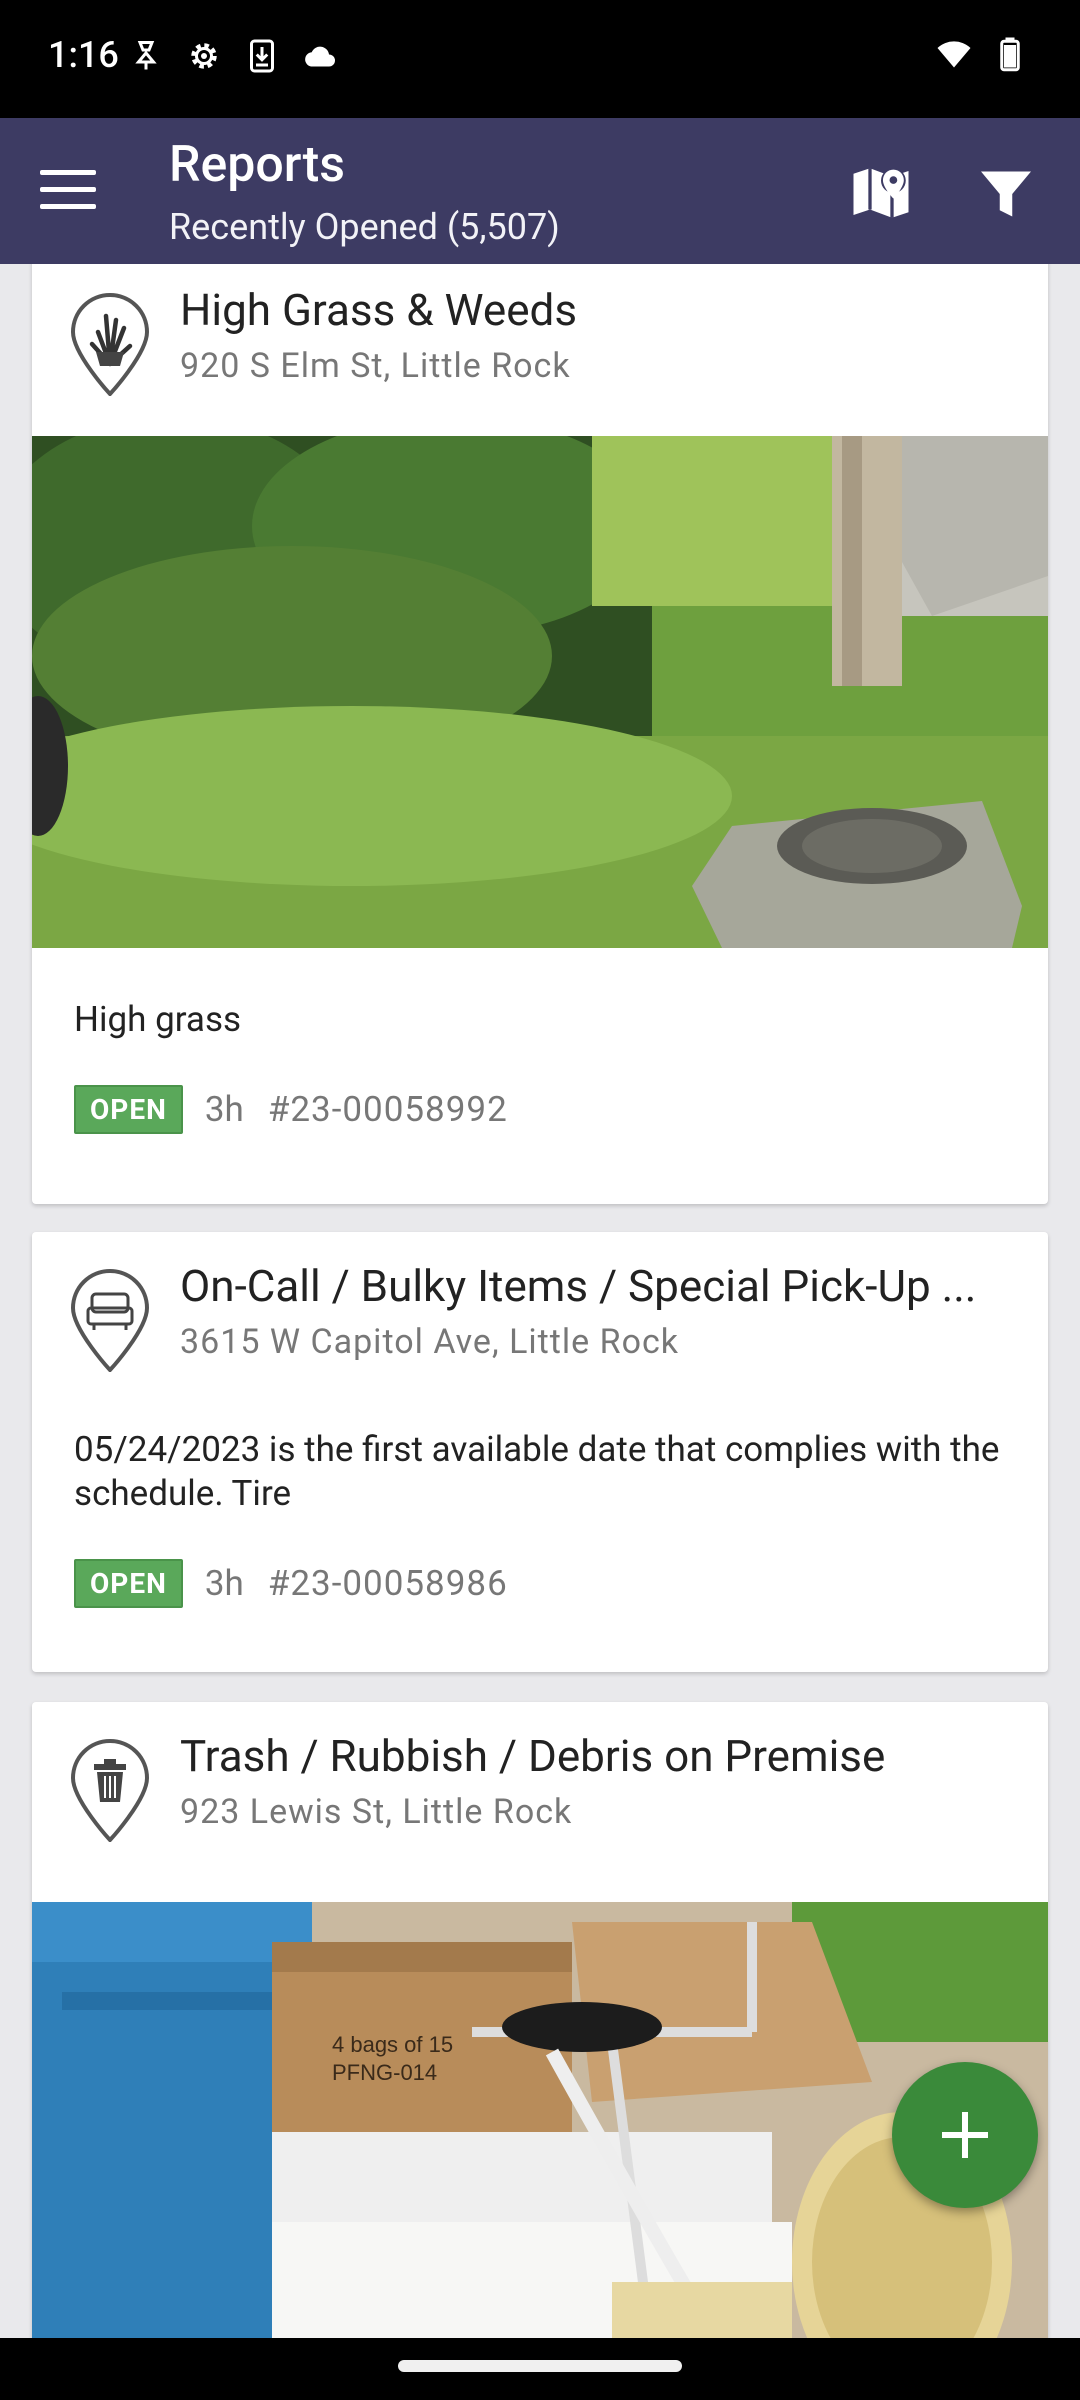 Image resolution: width=1080 pixels, height=2400 pixels. I want to click on report-meta: OPEN 3h #23-00058986, so click(540, 1583).